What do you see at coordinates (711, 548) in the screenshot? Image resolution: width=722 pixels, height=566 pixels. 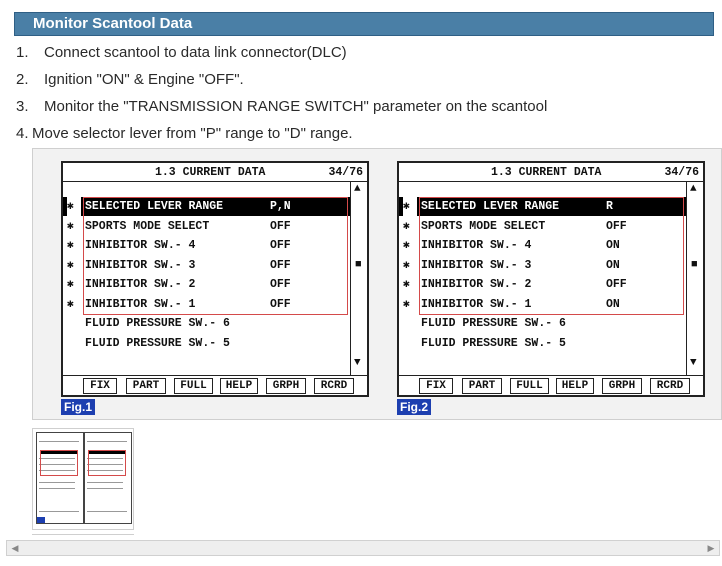 I see `scroll-right-icon: ▶` at bounding box center [711, 548].